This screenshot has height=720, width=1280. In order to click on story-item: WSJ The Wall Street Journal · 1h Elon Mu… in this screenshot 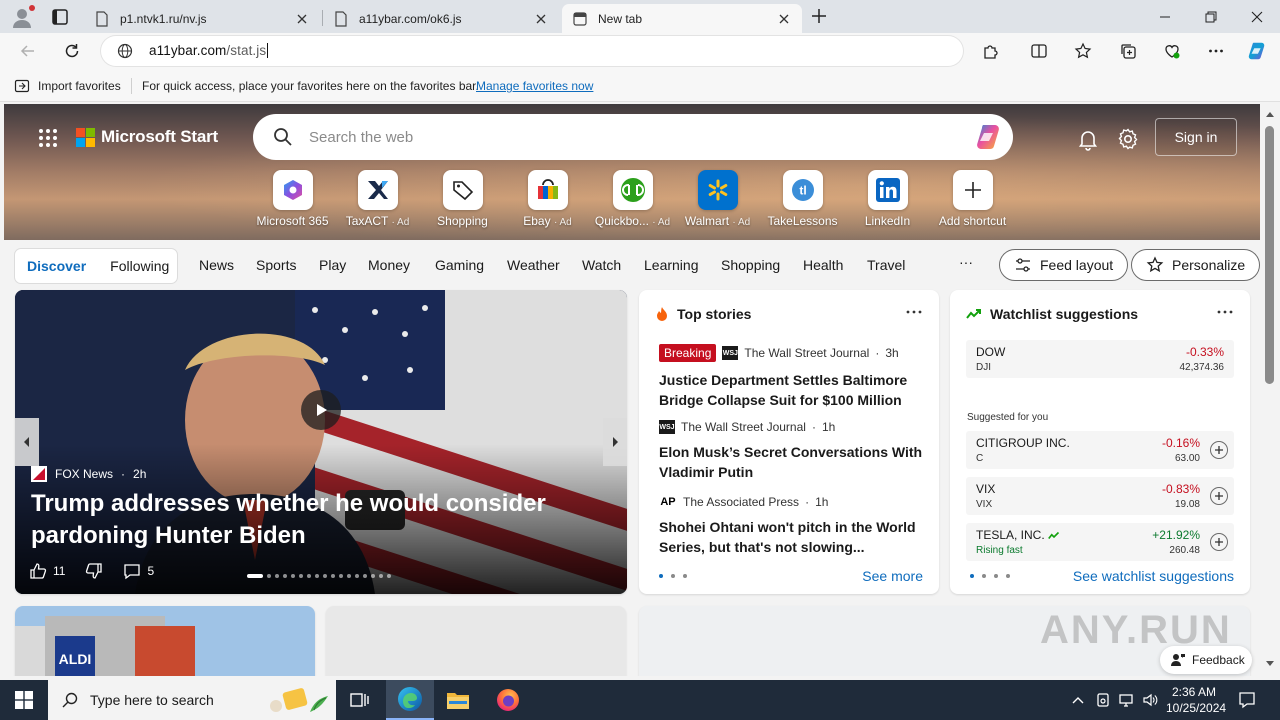, I will do `click(793, 451)`.